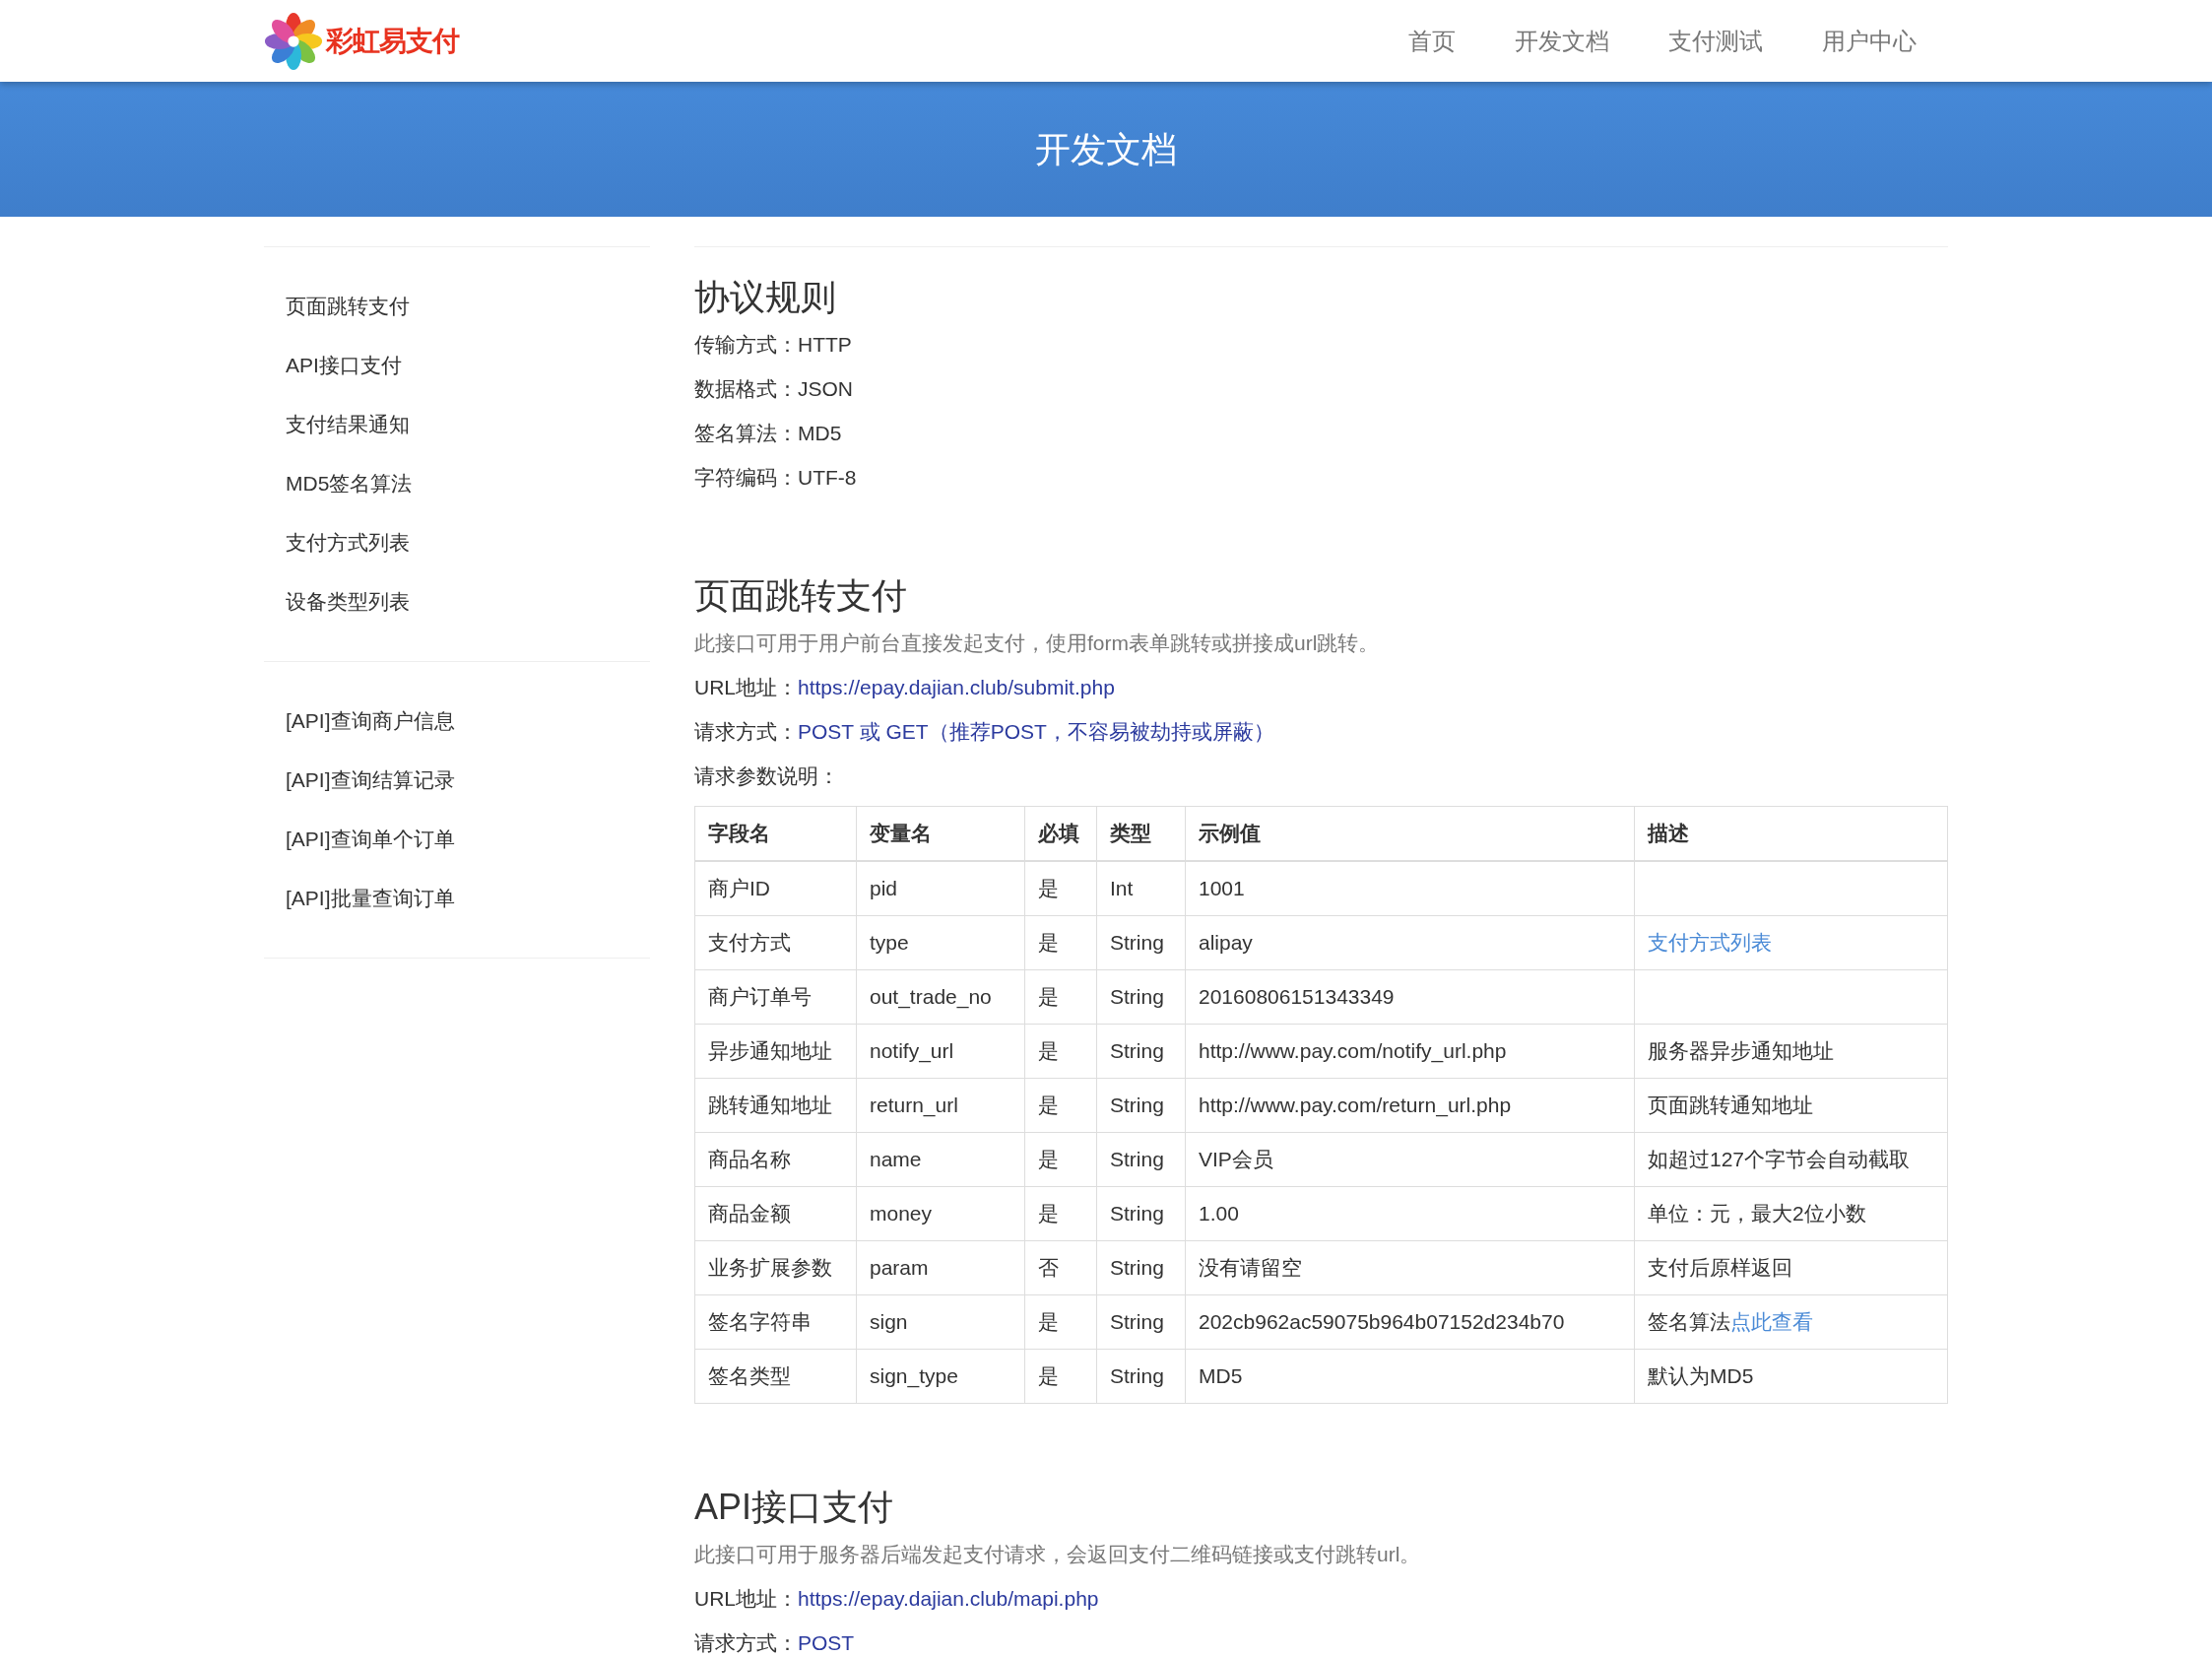 This screenshot has width=2212, height=1657. What do you see at coordinates (940, 888) in the screenshot?
I see `table-cell: pid` at bounding box center [940, 888].